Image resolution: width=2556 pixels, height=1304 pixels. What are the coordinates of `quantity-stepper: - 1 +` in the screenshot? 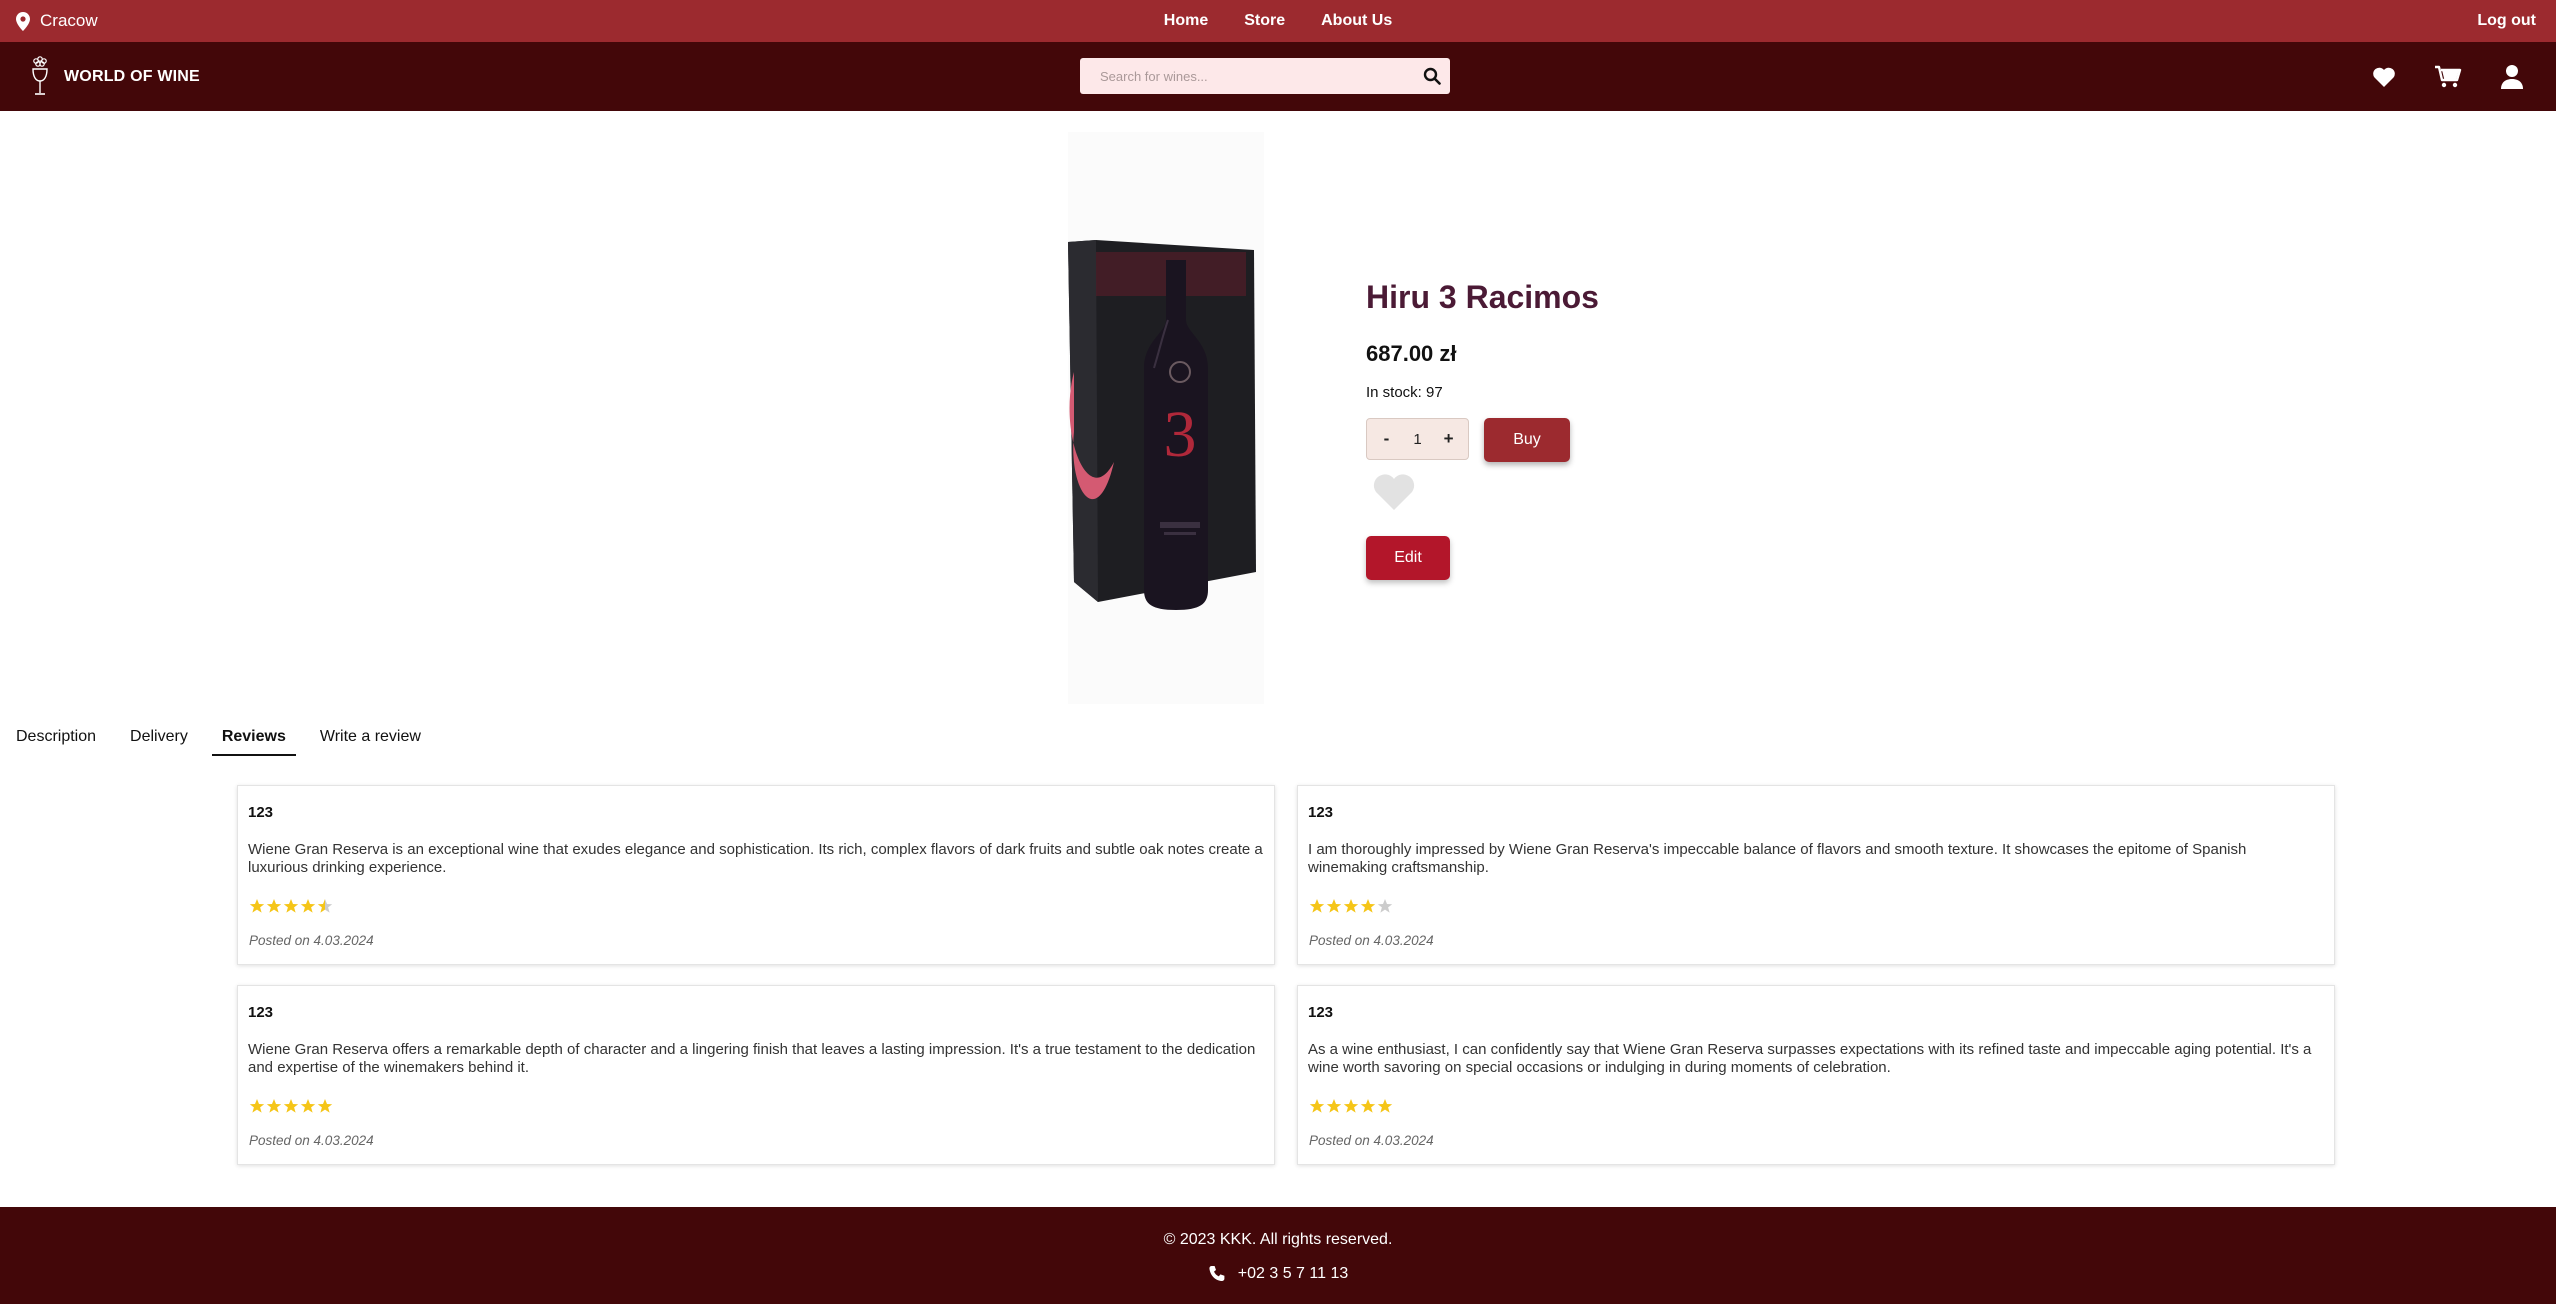 It's located at (1417, 439).